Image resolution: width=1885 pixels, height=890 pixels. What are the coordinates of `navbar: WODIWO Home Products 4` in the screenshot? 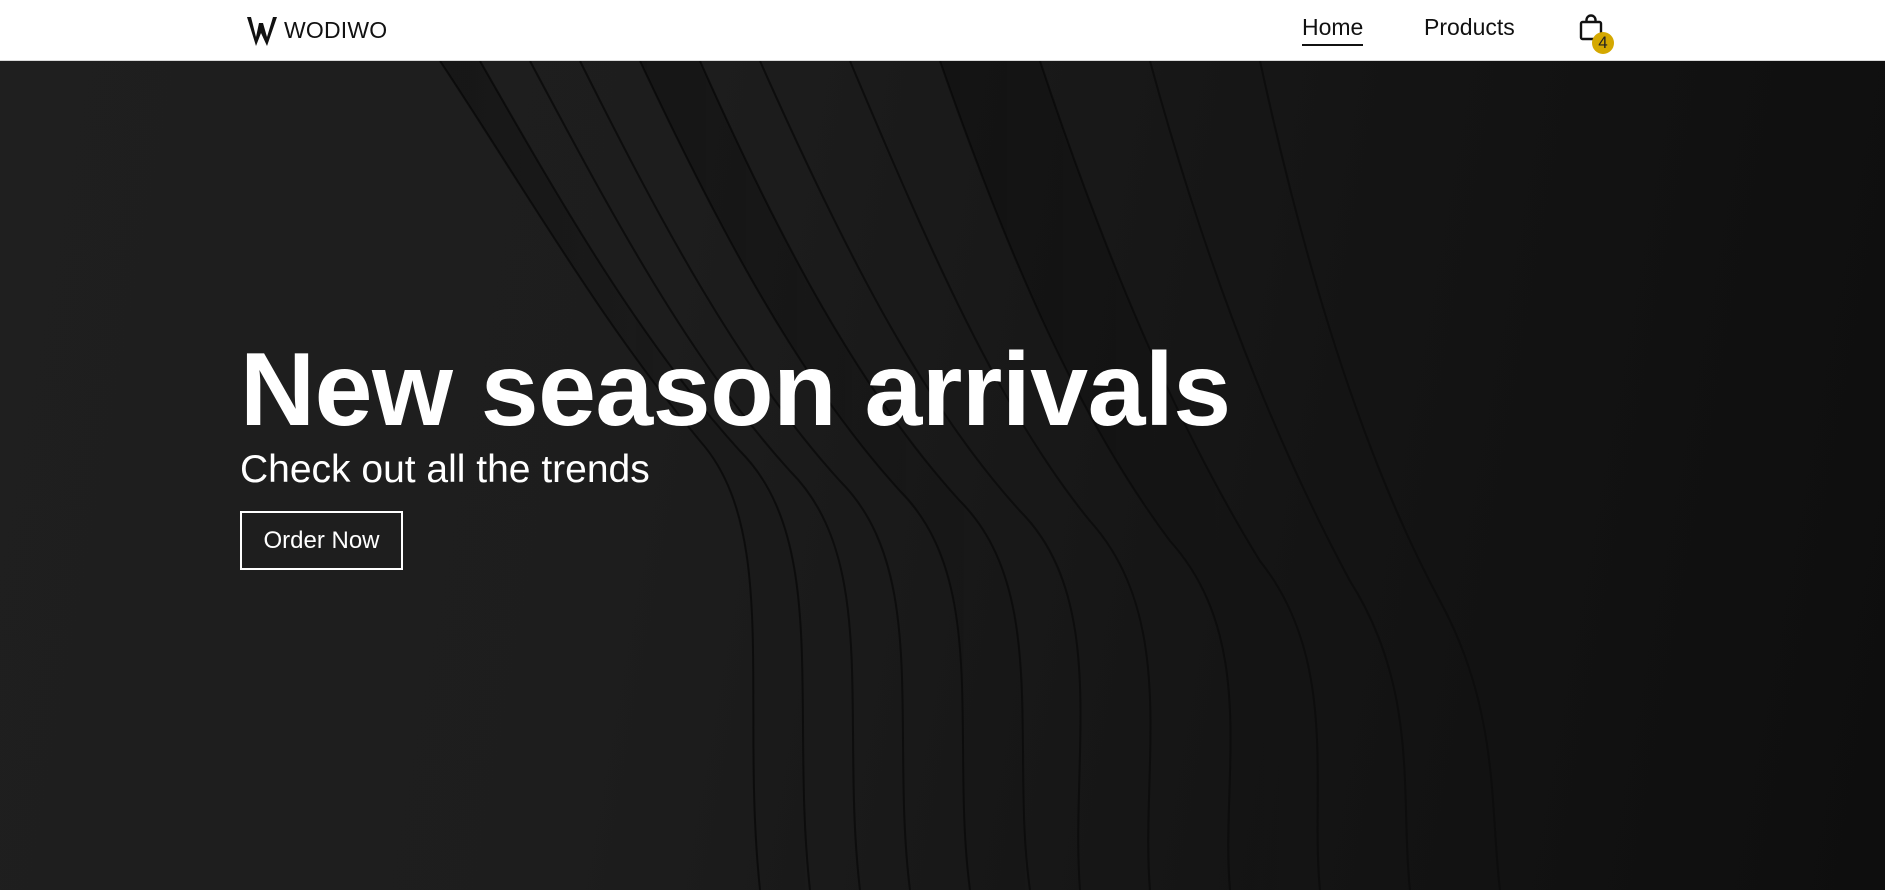 It's located at (942, 30).